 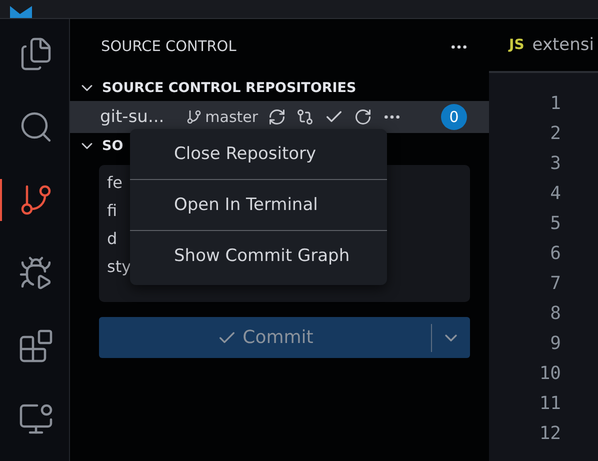 I want to click on count-badge: 0, so click(x=454, y=117).